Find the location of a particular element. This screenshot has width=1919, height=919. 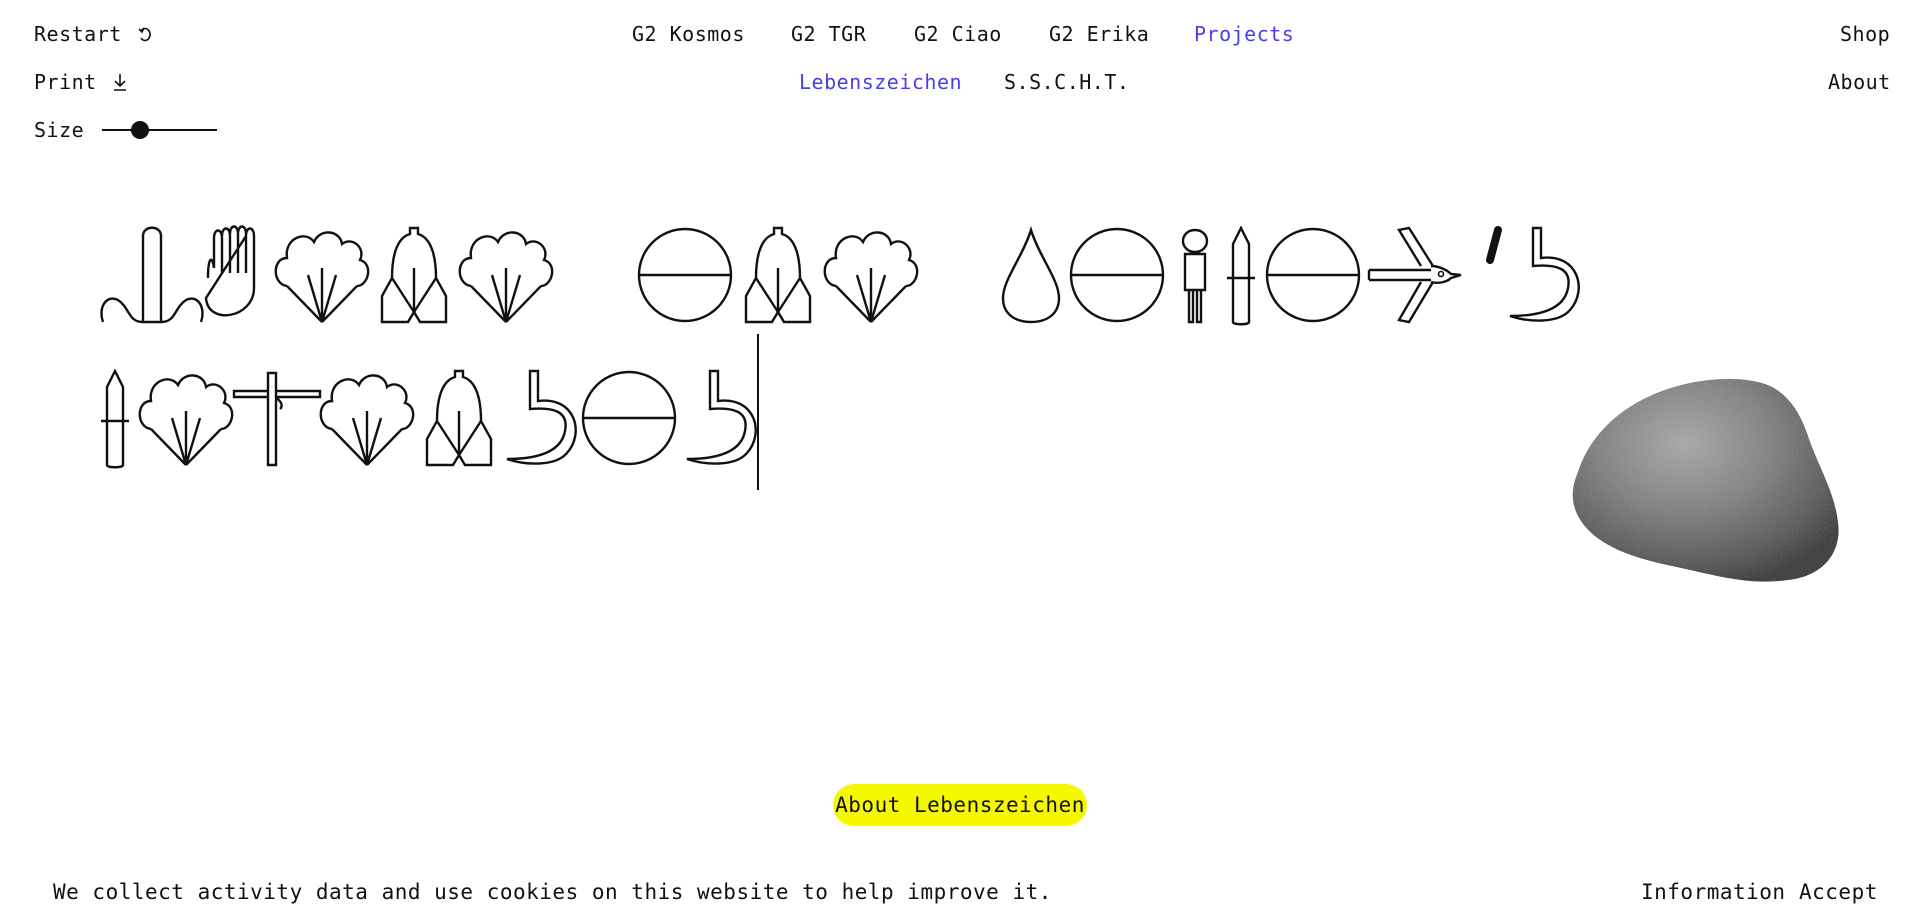

glyph-cross is located at coordinates (277, 419).